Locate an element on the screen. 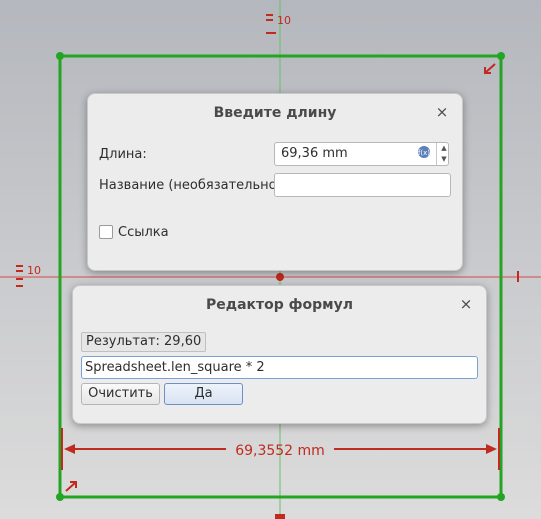 The image size is (541, 519). dimension-label: 69,3552 mm is located at coordinates (280, 451).